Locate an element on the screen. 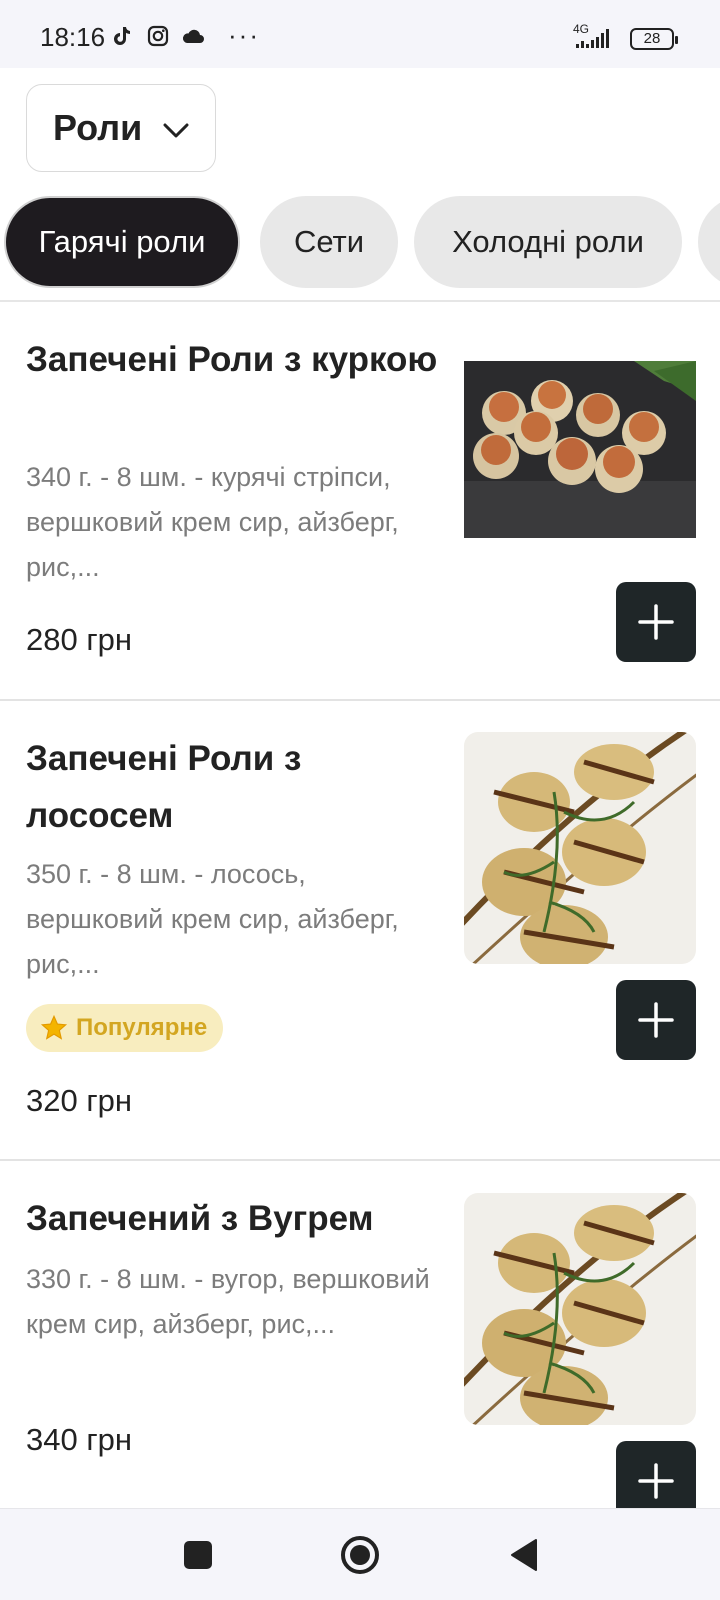 The height and width of the screenshot is (1600, 720). tab-label: Холодні роли is located at coordinates (548, 241).